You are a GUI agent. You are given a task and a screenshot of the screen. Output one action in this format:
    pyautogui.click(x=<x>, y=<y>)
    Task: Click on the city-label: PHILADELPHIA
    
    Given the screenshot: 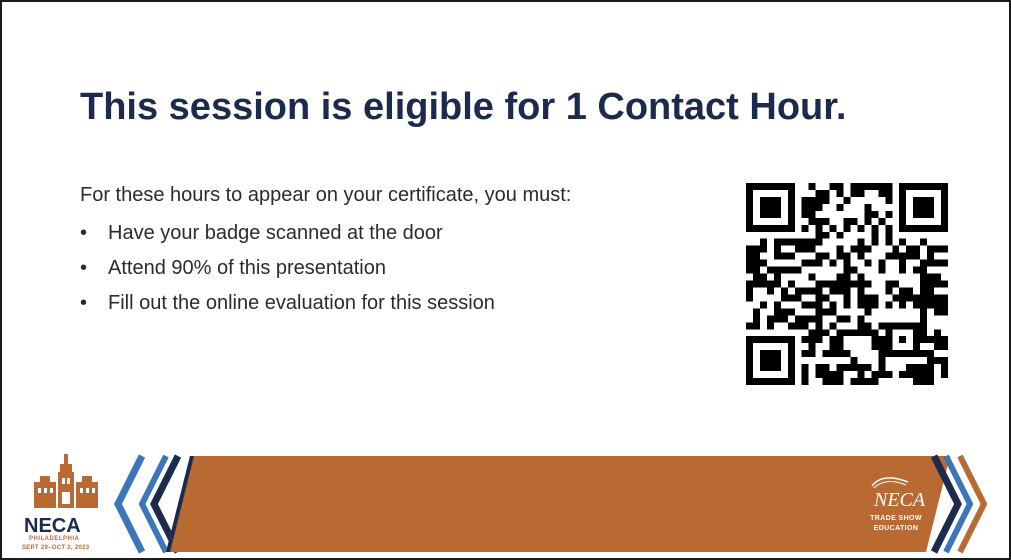 What is the action you would take?
    pyautogui.click(x=54, y=539)
    